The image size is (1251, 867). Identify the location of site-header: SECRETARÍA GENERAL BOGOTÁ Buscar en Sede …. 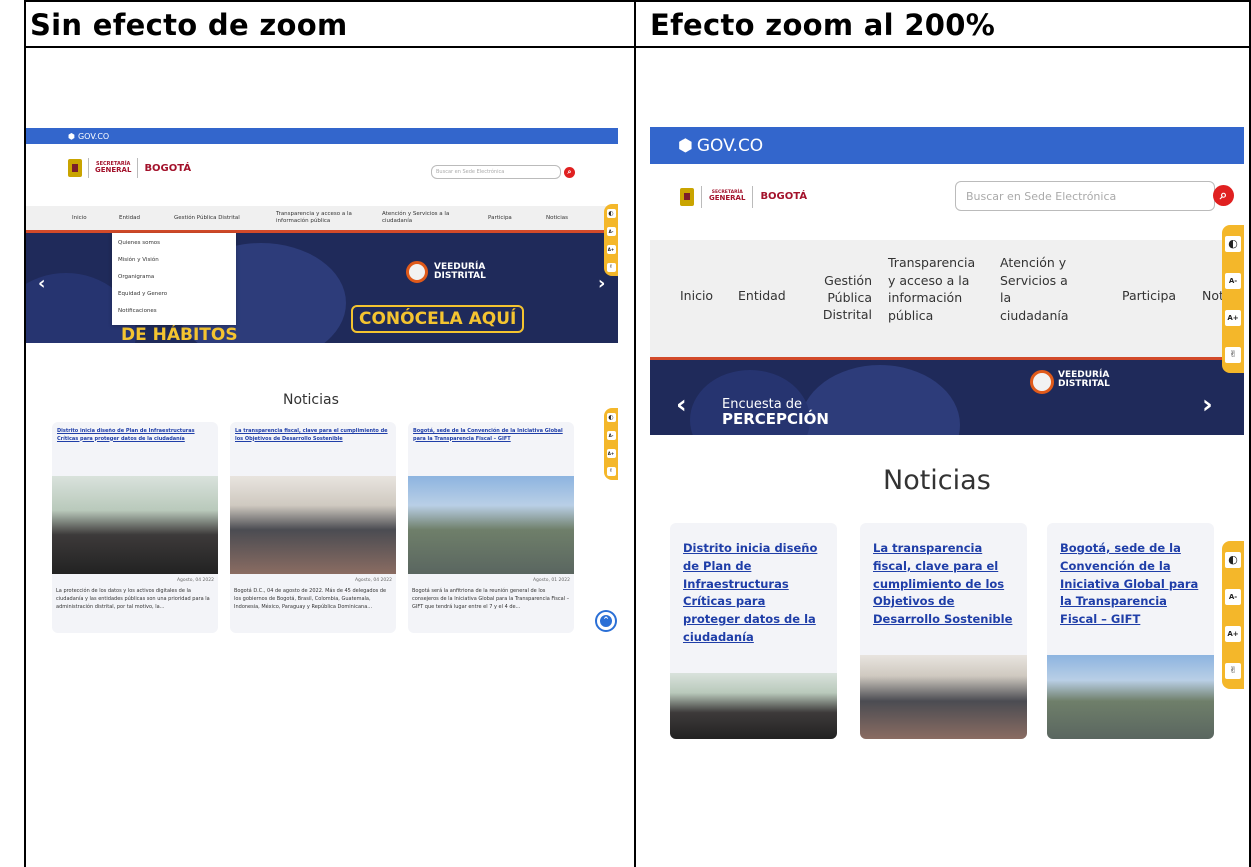
(947, 196).